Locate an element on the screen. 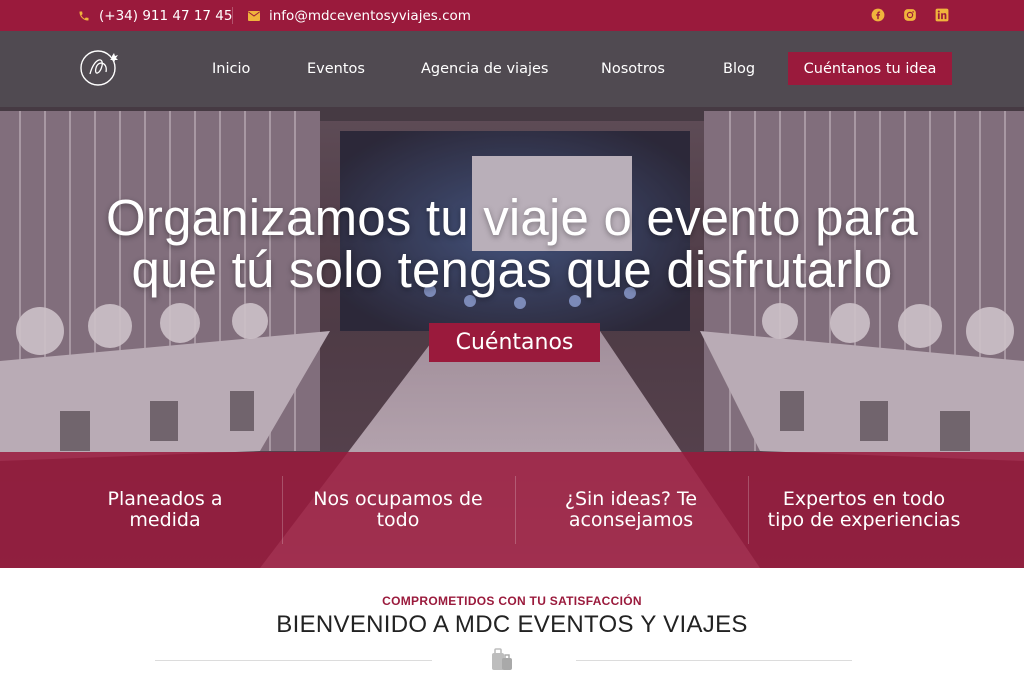 Image resolution: width=1024 pixels, height=684 pixels. hero-headline-line-1: Organizamos tu viaje o evento para is located at coordinates (512, 217).